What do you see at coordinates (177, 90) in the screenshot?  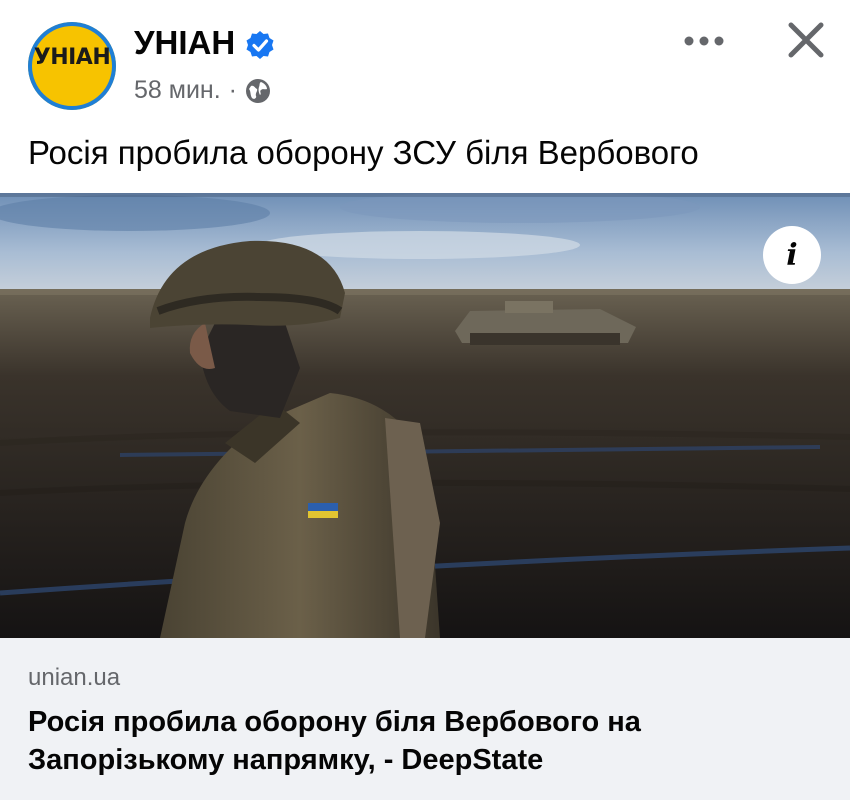 I see `timestamp: 58 мин.` at bounding box center [177, 90].